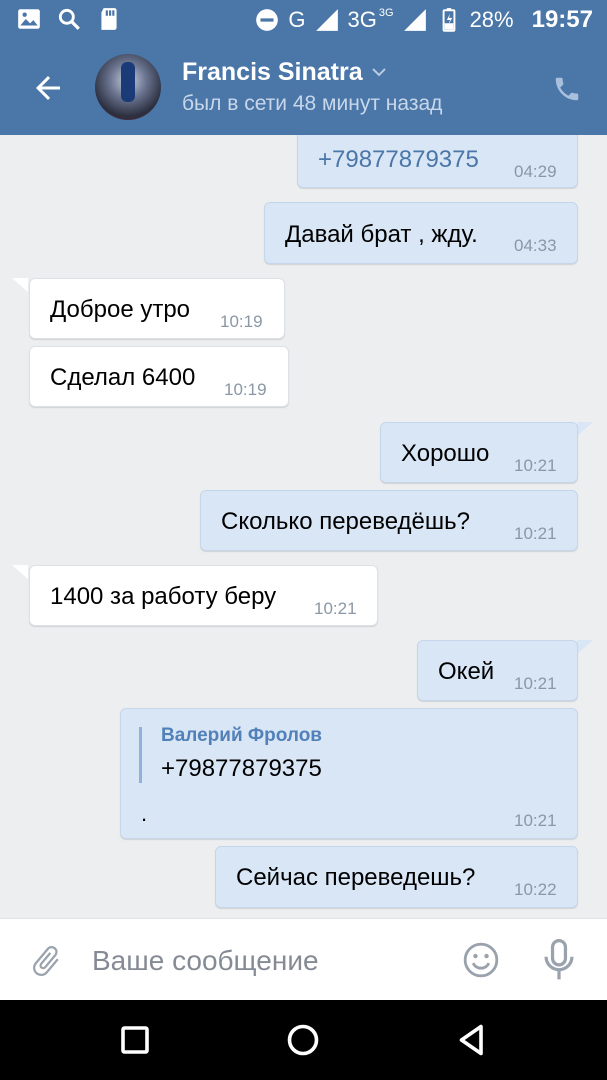  What do you see at coordinates (497, 670) in the screenshot?
I see `message-bubble-outgoing: Окей 10:21` at bounding box center [497, 670].